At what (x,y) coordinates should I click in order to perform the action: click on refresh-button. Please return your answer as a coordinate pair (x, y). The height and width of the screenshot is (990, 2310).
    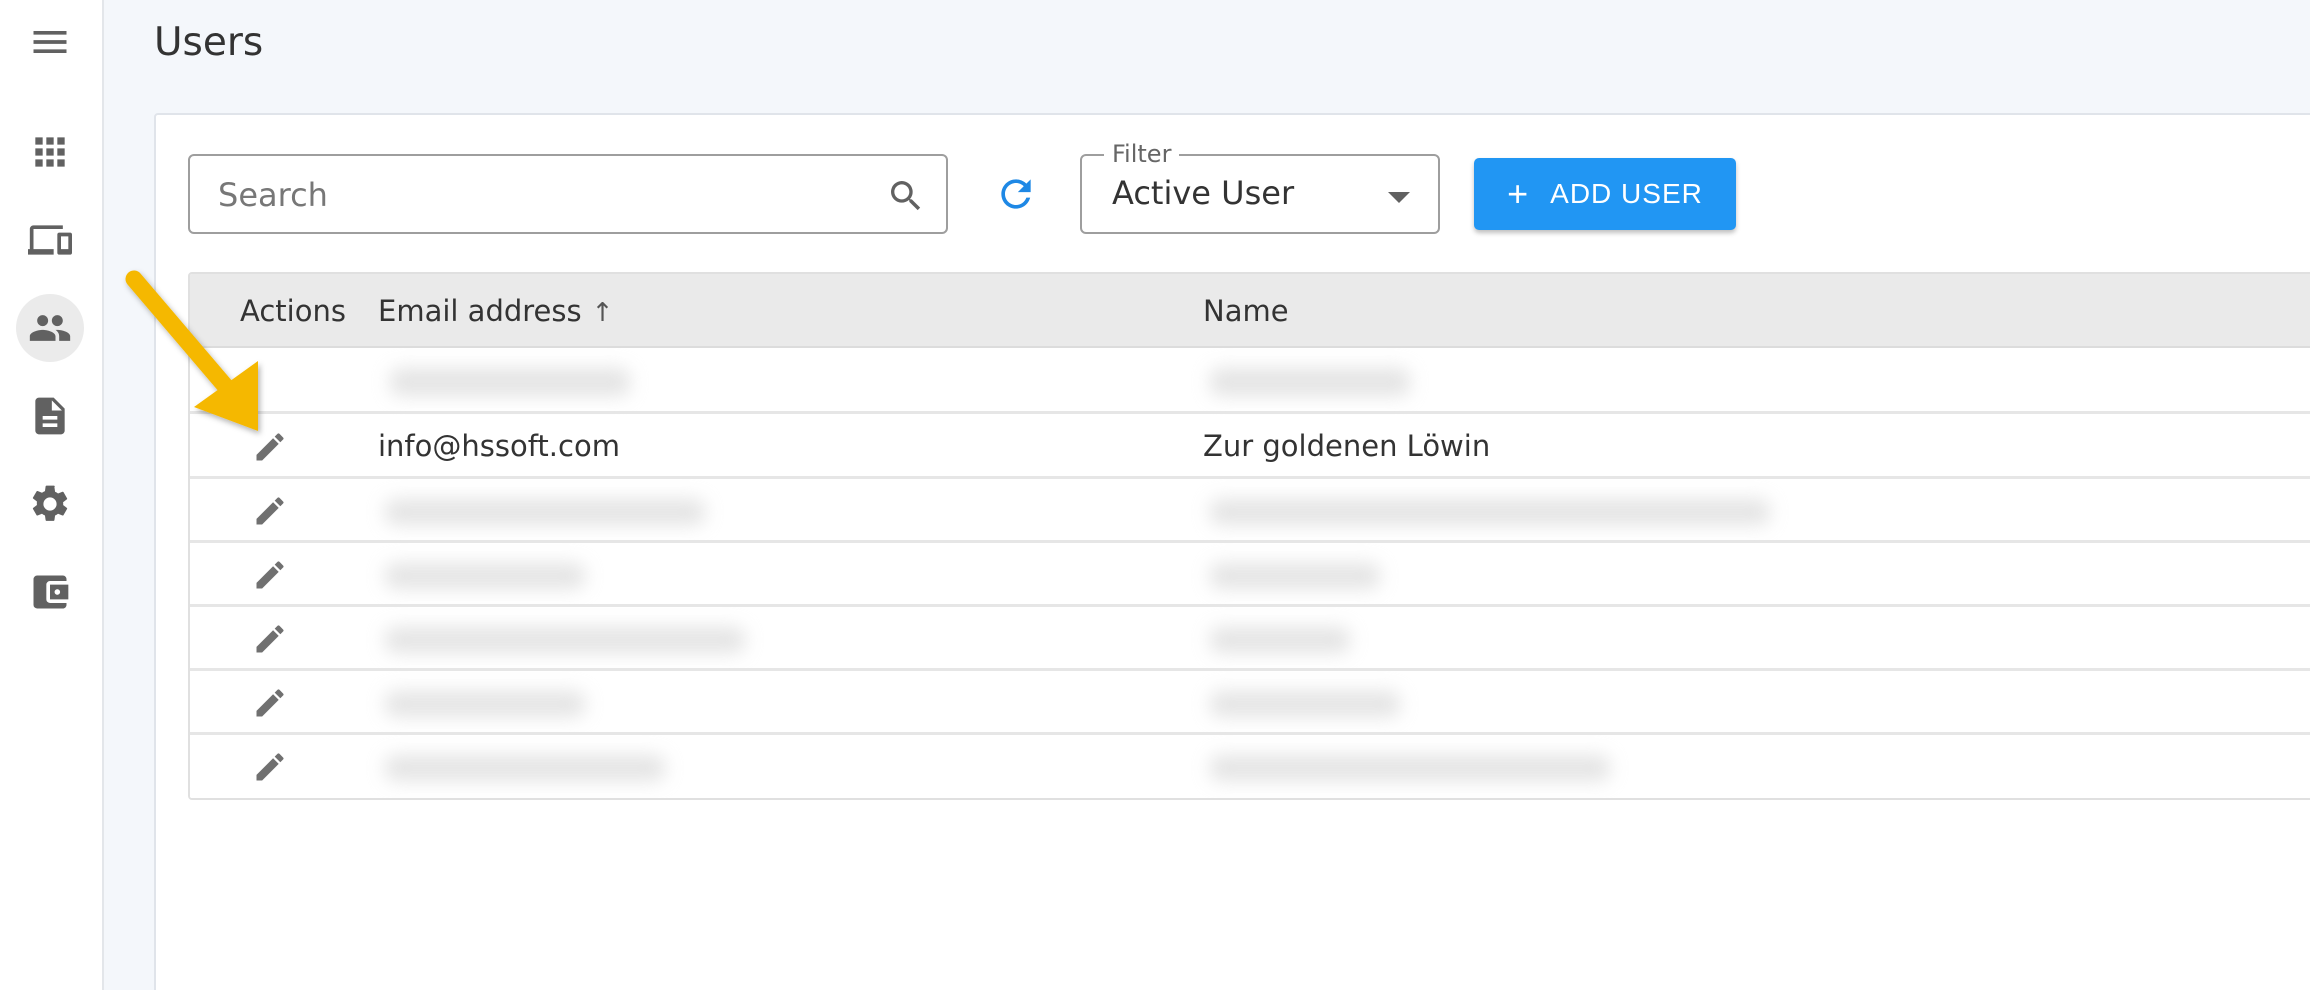
    Looking at the image, I should click on (1016, 194).